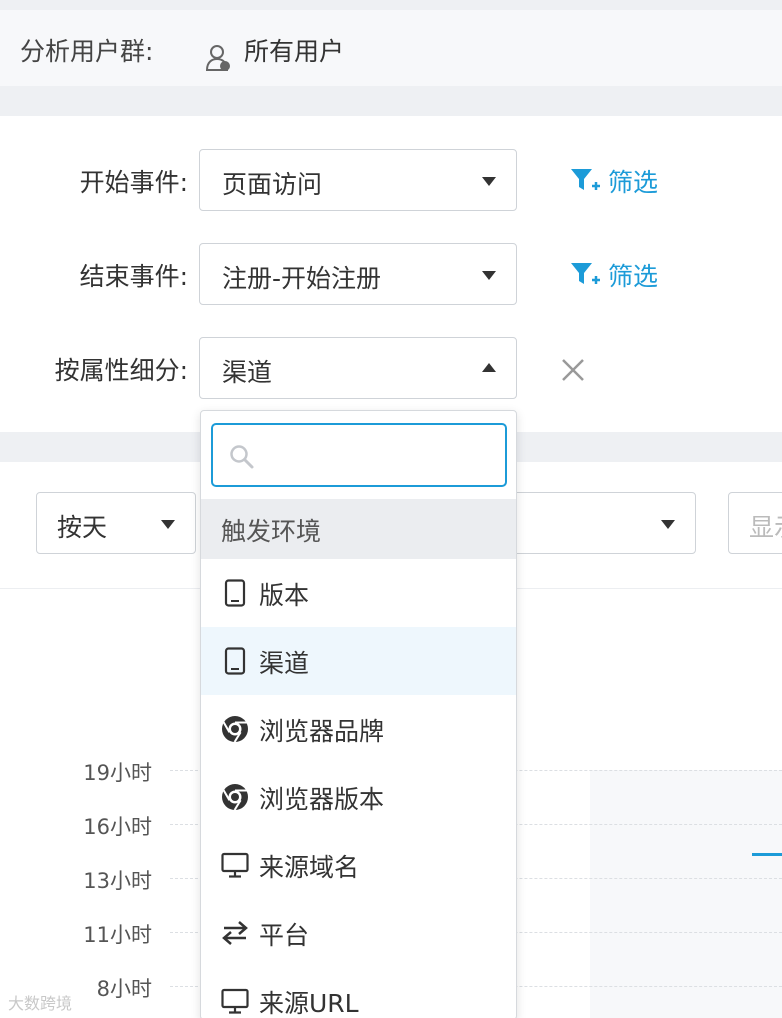  Describe the element at coordinates (117, 827) in the screenshot. I see `y-tick-label: 16小时` at that location.